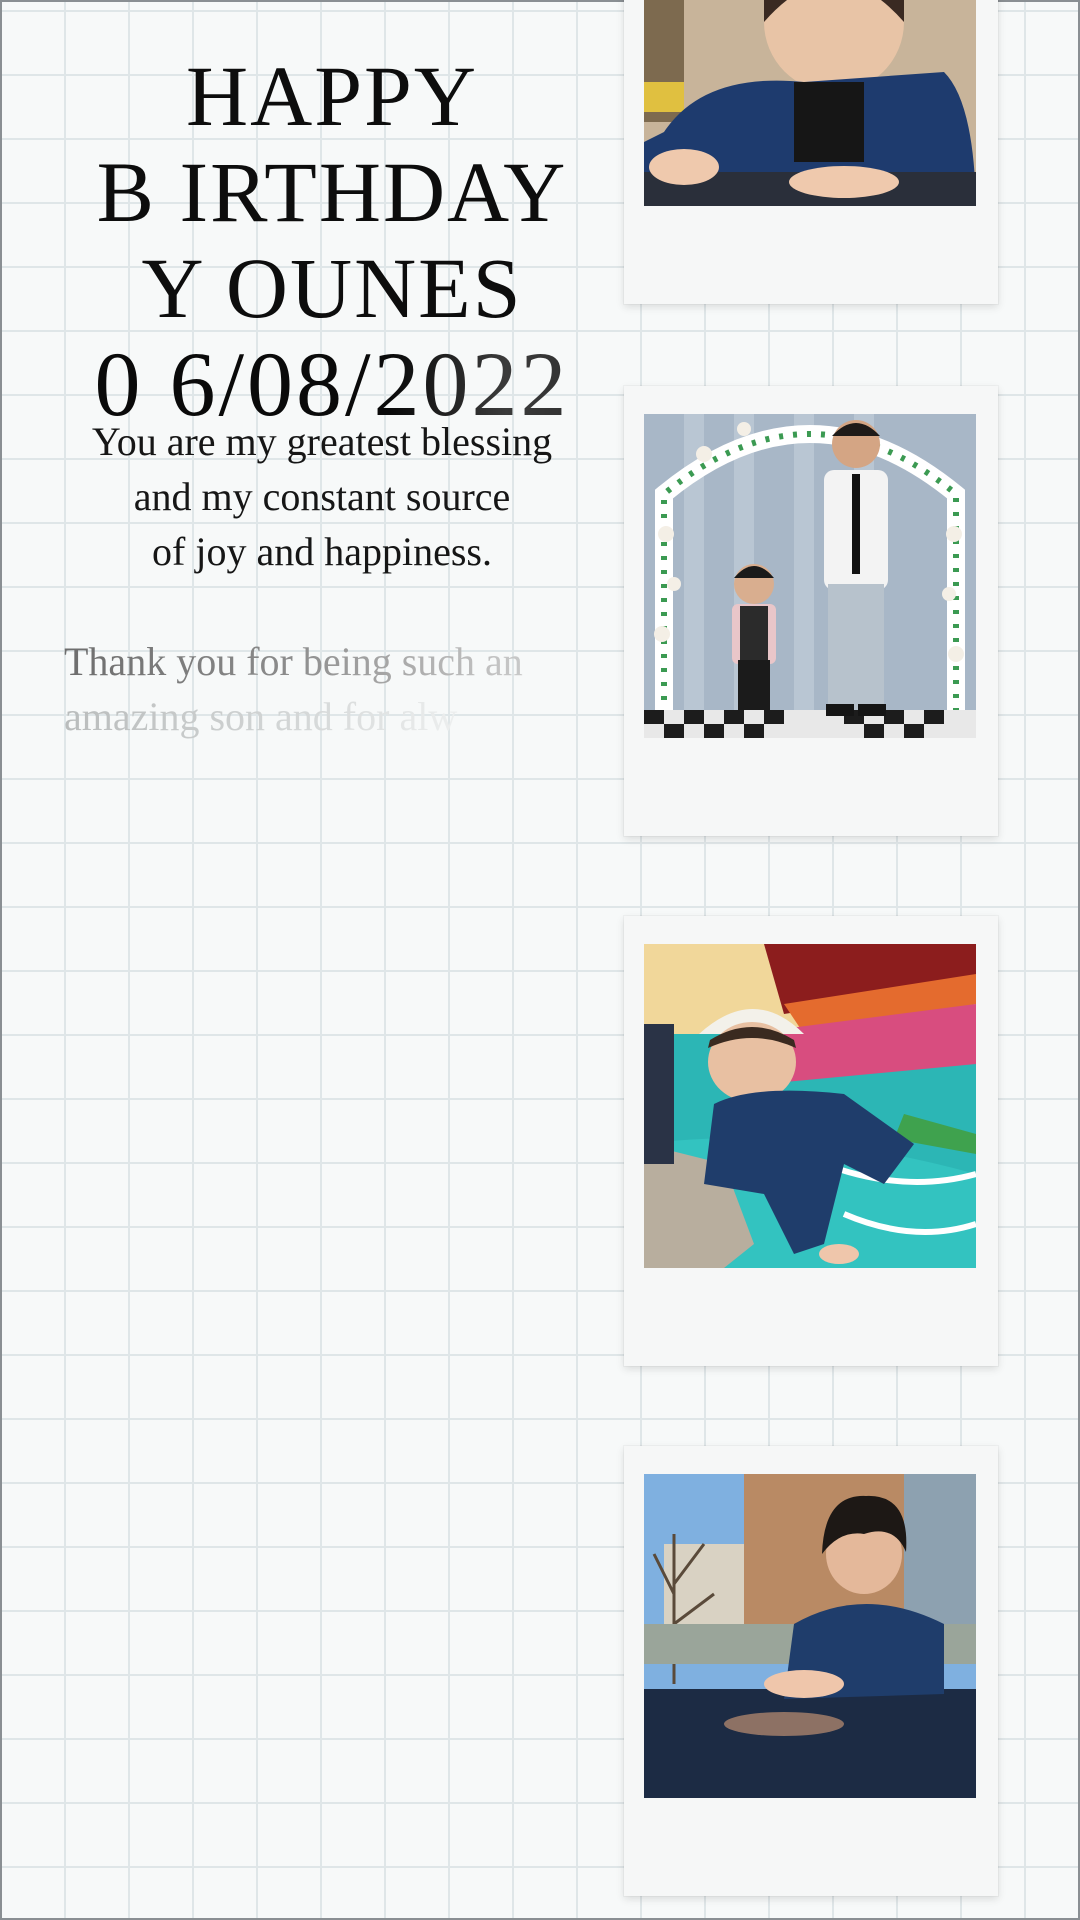 The height and width of the screenshot is (1920, 1080). I want to click on title-name: Y OUNES, so click(332, 288).